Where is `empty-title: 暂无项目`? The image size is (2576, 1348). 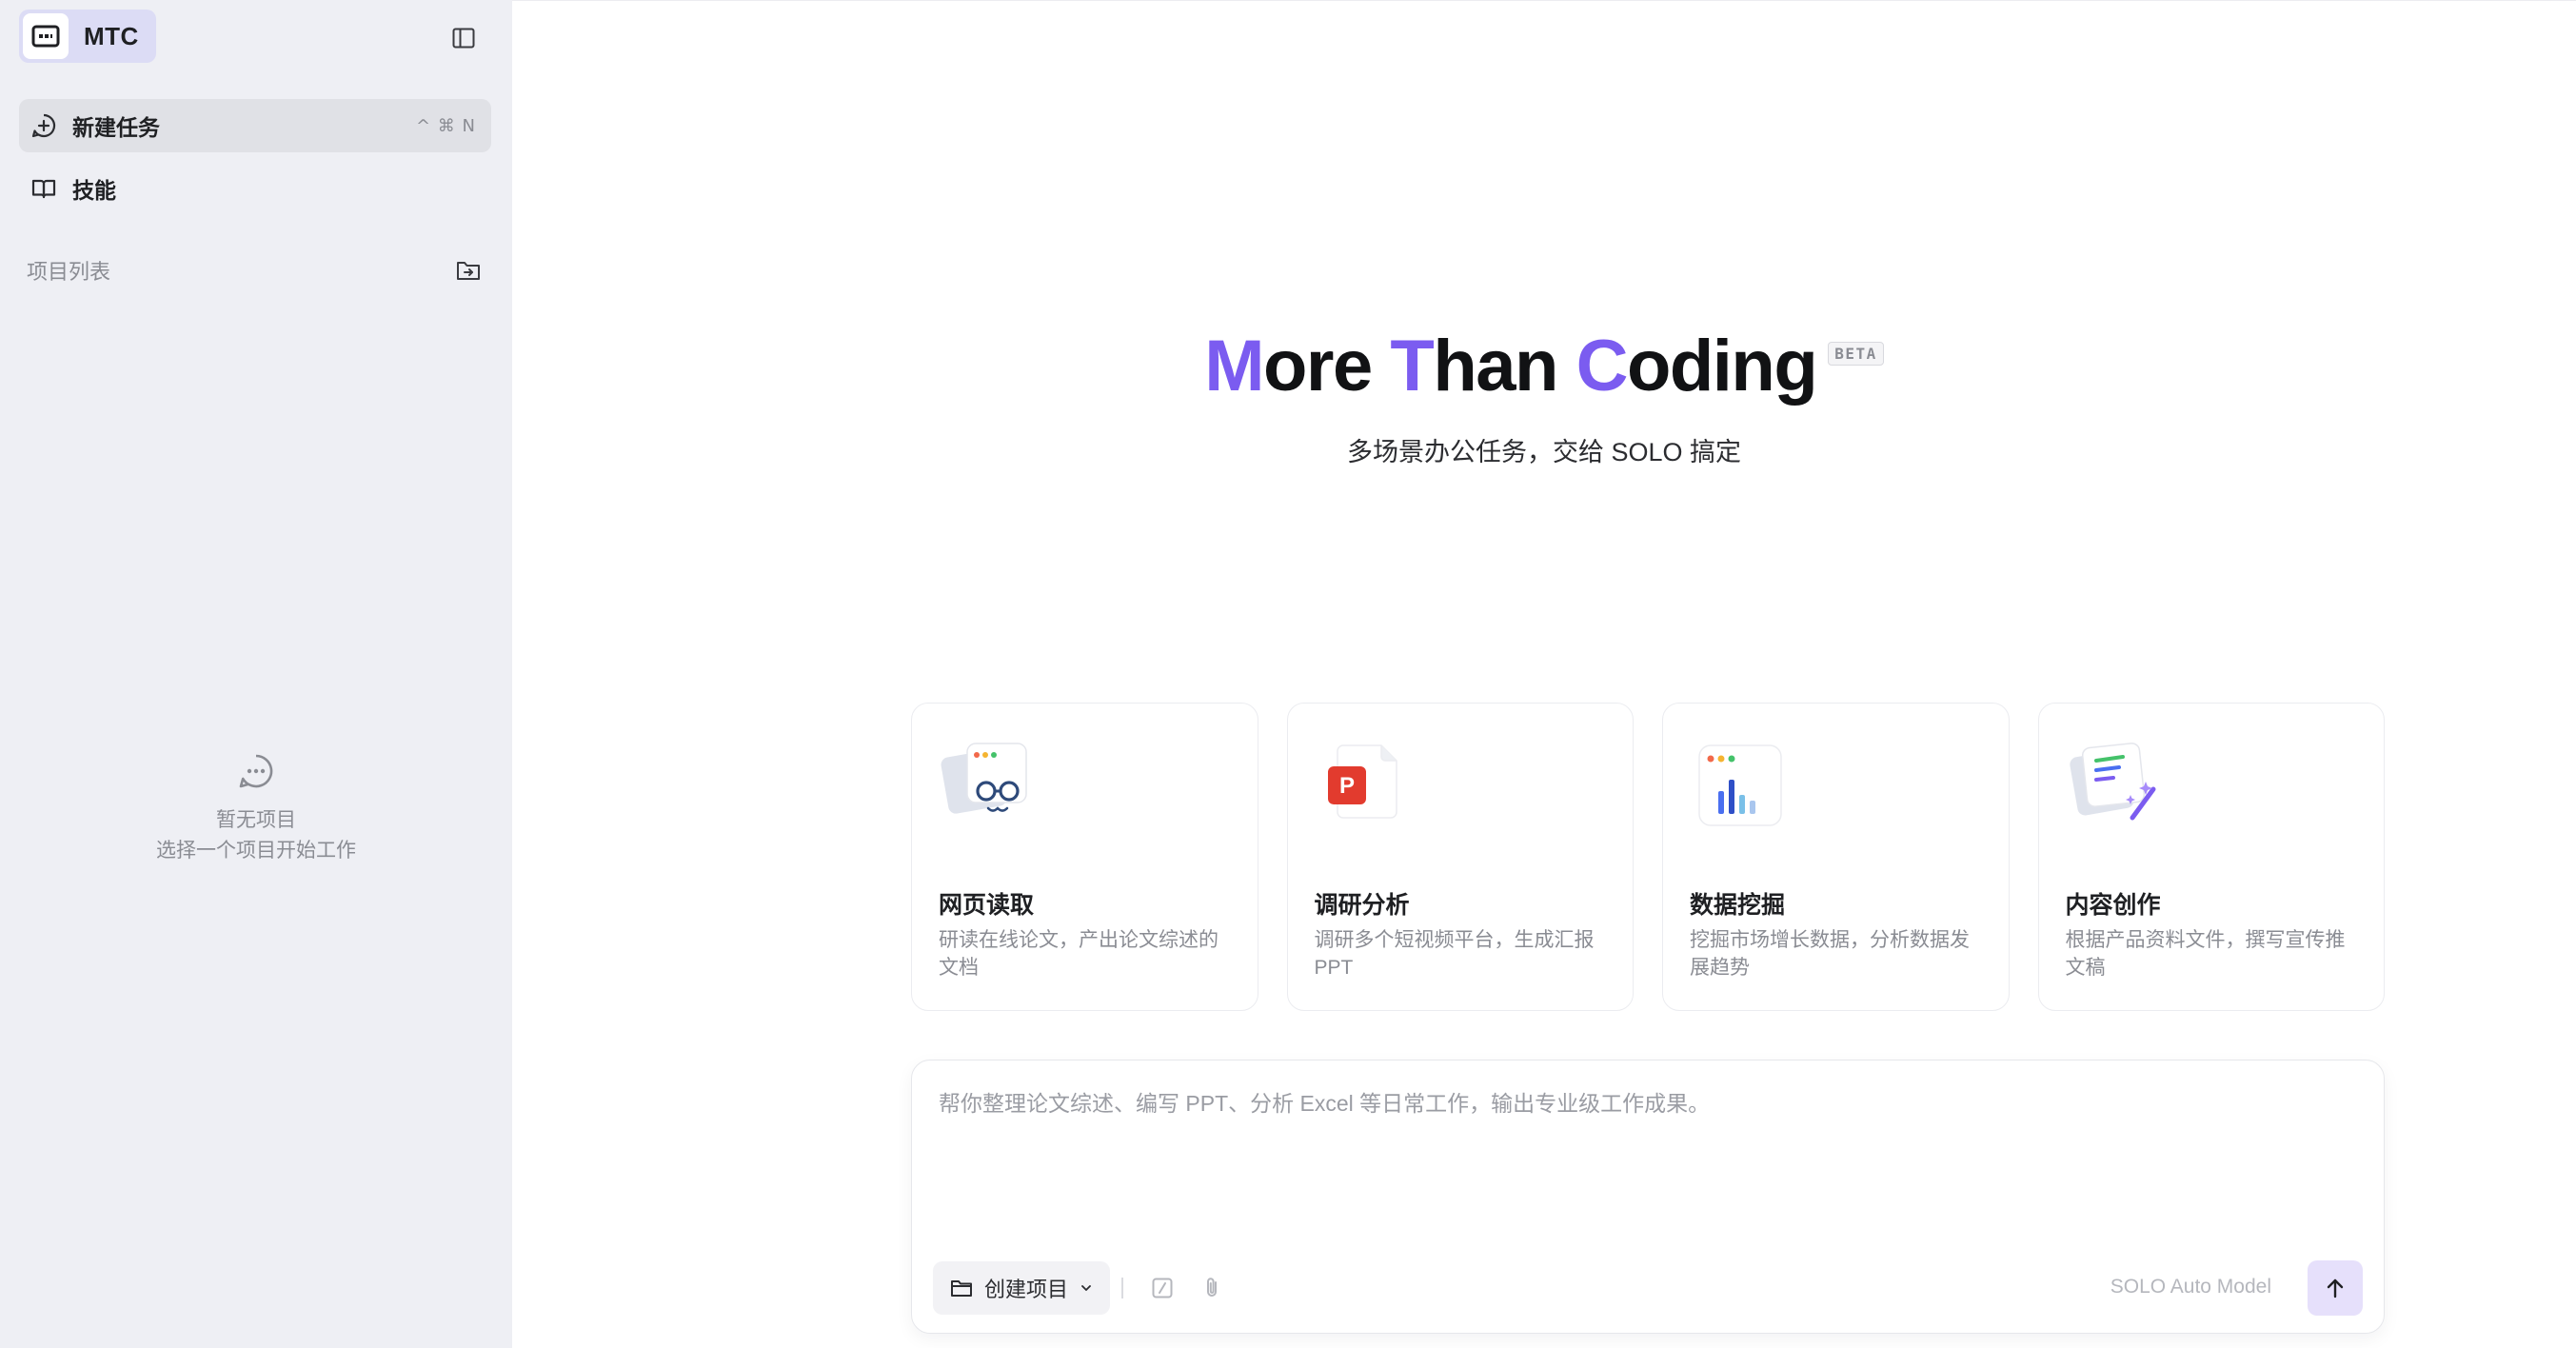
empty-title: 暂无项目 is located at coordinates (256, 820).